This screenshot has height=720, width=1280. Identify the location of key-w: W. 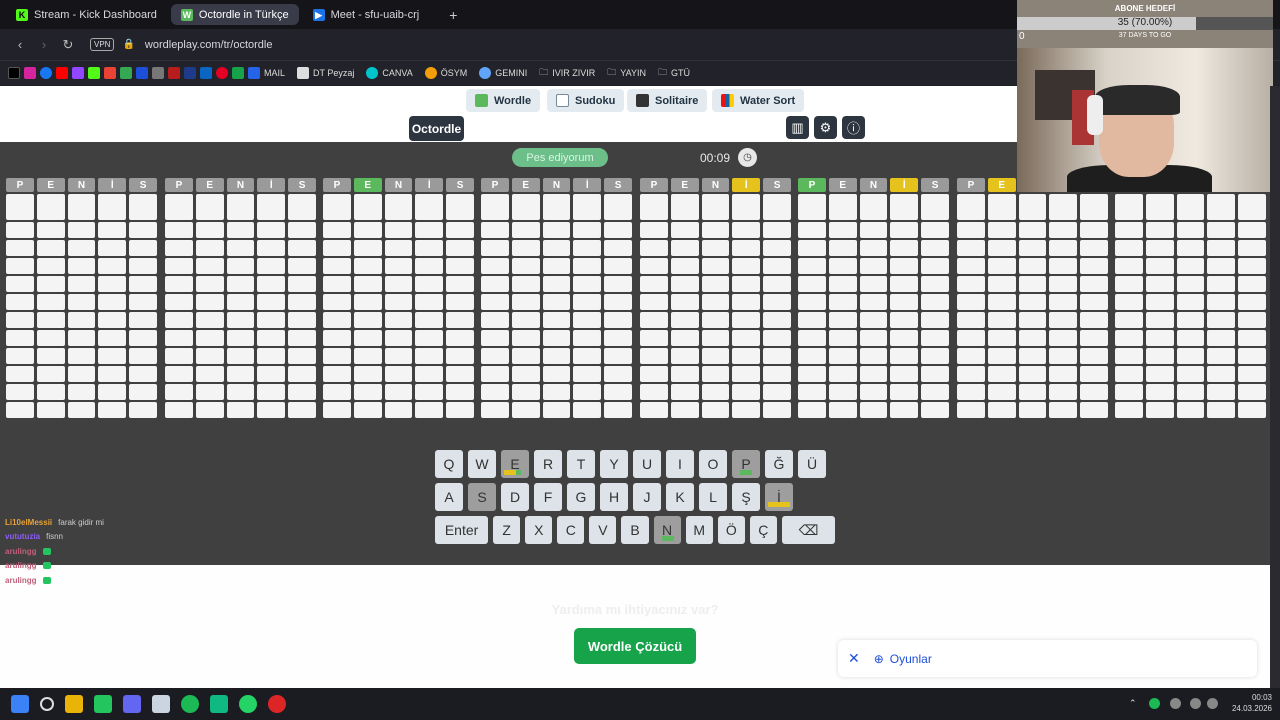
(482, 464).